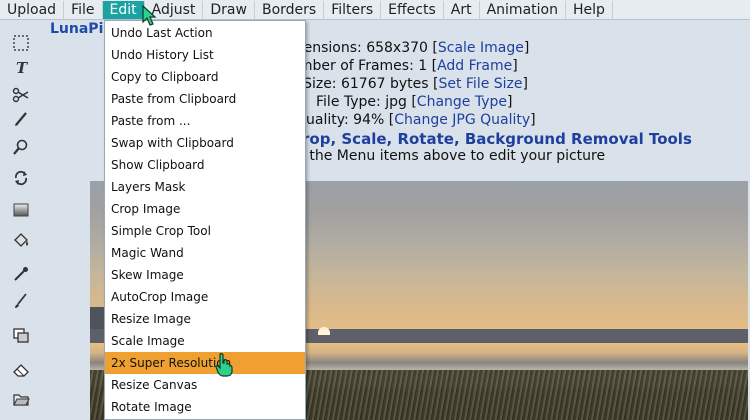 This screenshot has width=750, height=420. What do you see at coordinates (205, 385) in the screenshot?
I see `menu-resize-canvas: Resize Canvas` at bounding box center [205, 385].